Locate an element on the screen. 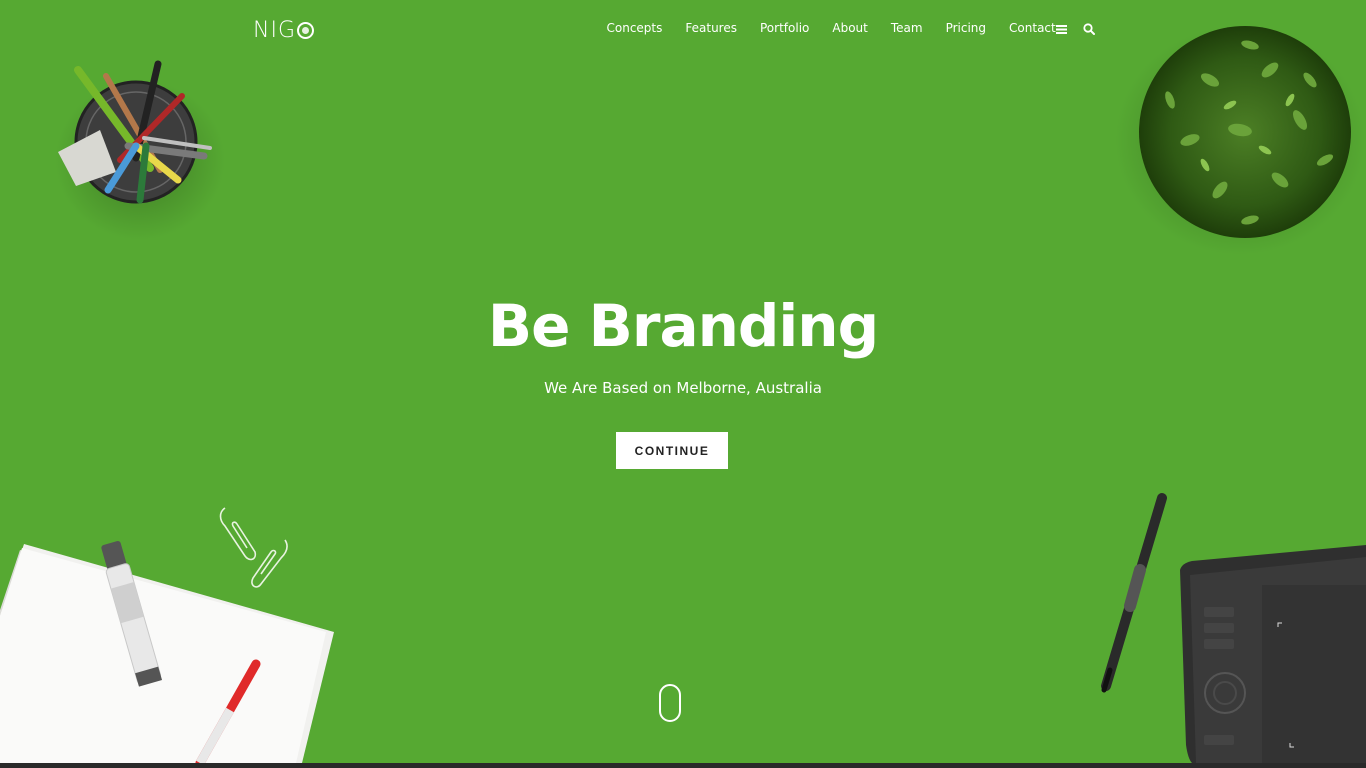  continue-button: CONTINUE is located at coordinates (672, 450).